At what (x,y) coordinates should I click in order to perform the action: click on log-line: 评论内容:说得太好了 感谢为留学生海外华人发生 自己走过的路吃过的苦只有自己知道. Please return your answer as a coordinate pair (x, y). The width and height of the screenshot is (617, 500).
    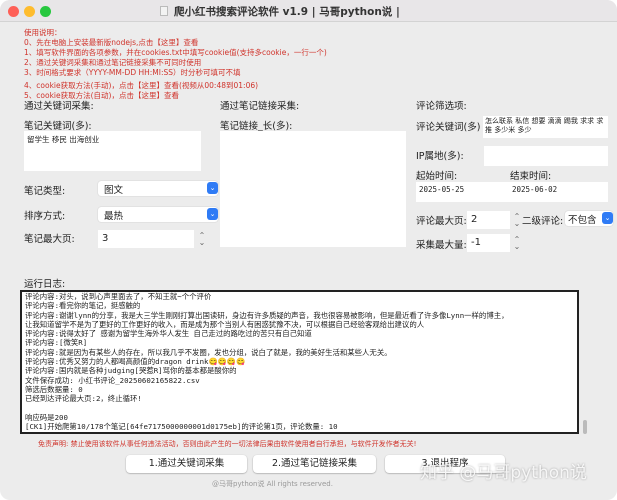
    Looking at the image, I should click on (168, 334).